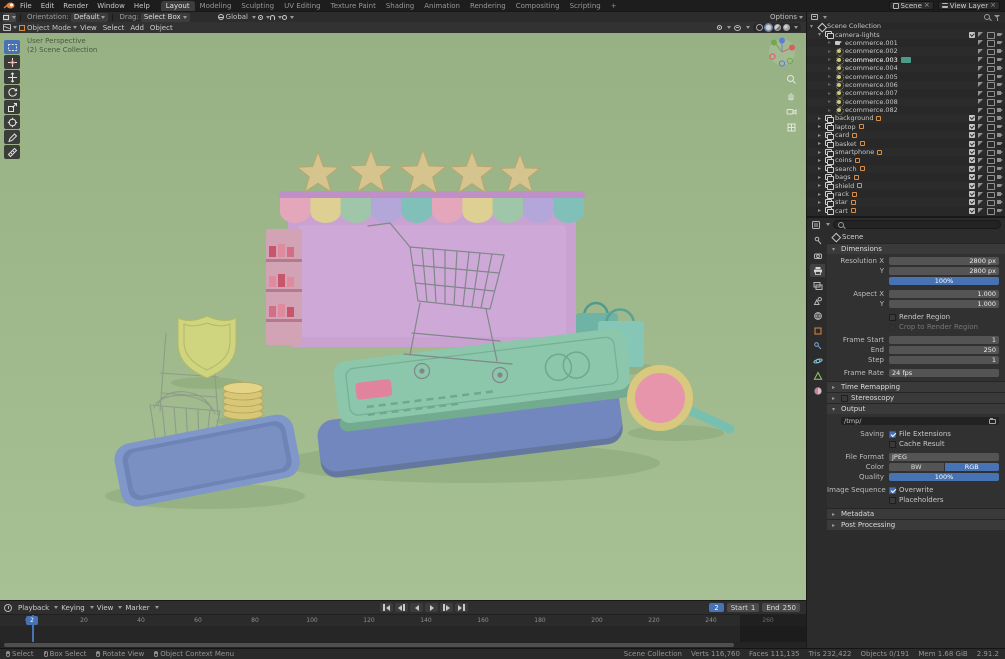 The height and width of the screenshot is (659, 1005). I want to click on output-path-field: /tmp/, so click(920, 421).